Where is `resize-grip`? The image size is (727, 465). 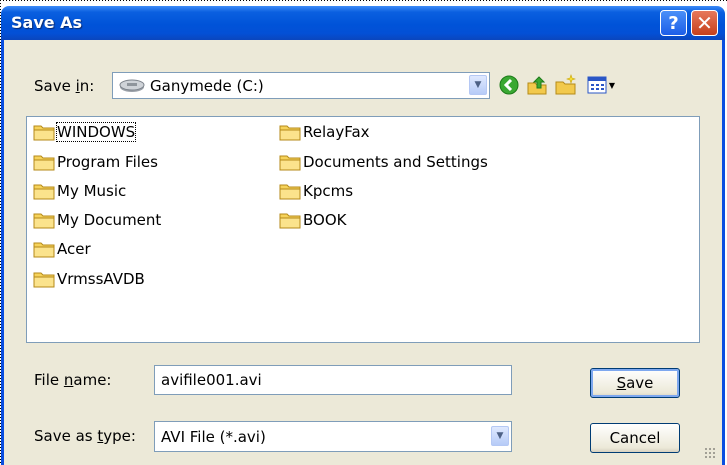 resize-grip is located at coordinates (710, 453).